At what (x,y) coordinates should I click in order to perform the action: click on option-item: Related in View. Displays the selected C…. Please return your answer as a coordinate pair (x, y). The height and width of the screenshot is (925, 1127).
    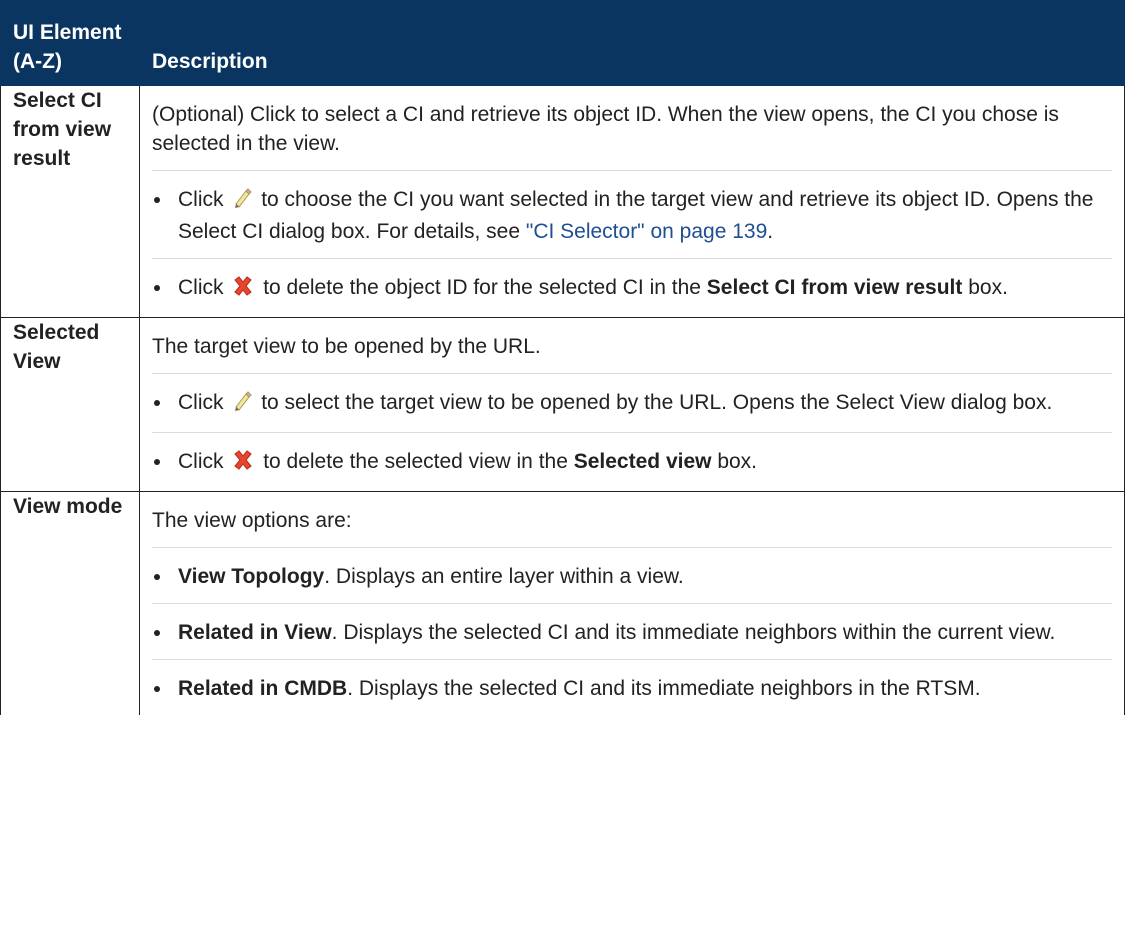
    Looking at the image, I should click on (632, 632).